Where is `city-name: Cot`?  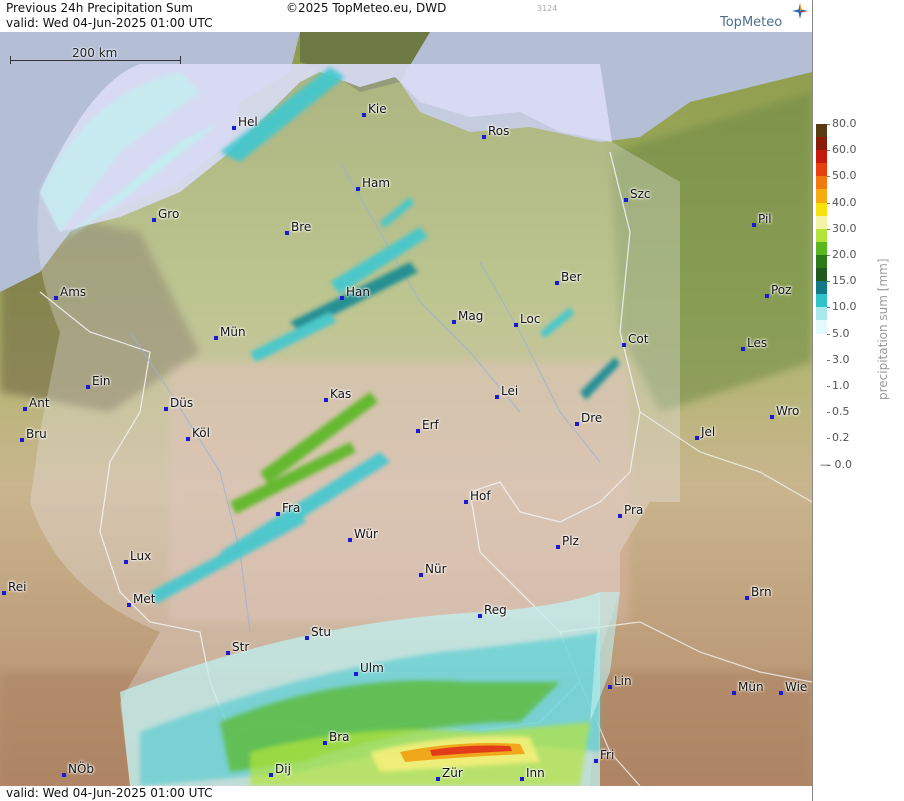 city-name: Cot is located at coordinates (638, 339).